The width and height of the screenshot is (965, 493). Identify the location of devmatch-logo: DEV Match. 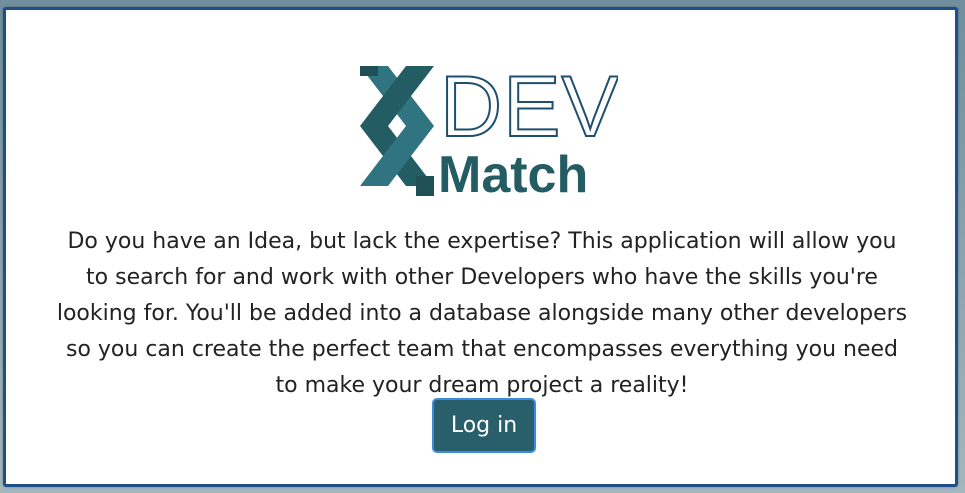
(488, 127).